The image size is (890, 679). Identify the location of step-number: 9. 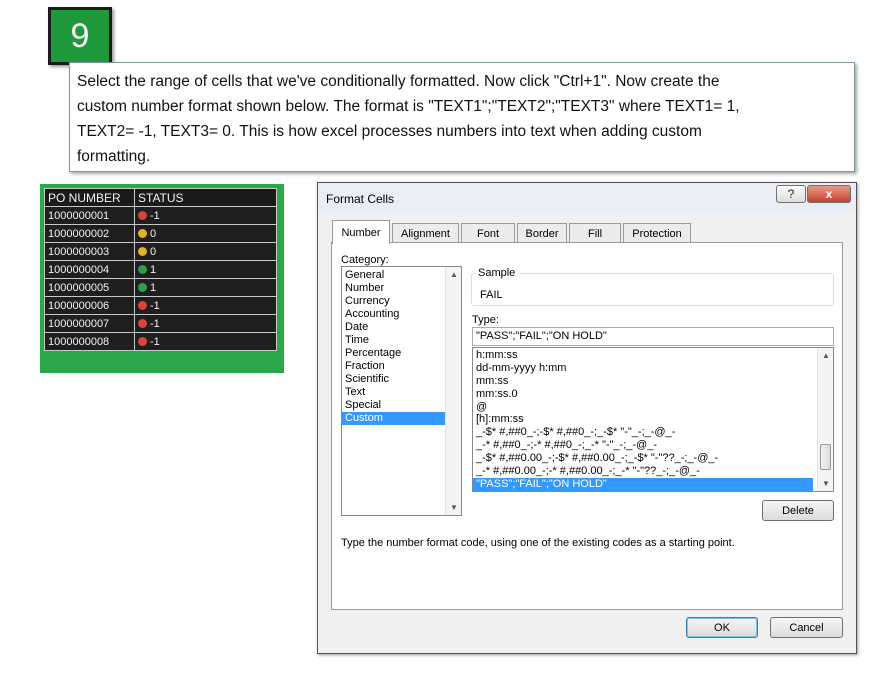
(80, 35).